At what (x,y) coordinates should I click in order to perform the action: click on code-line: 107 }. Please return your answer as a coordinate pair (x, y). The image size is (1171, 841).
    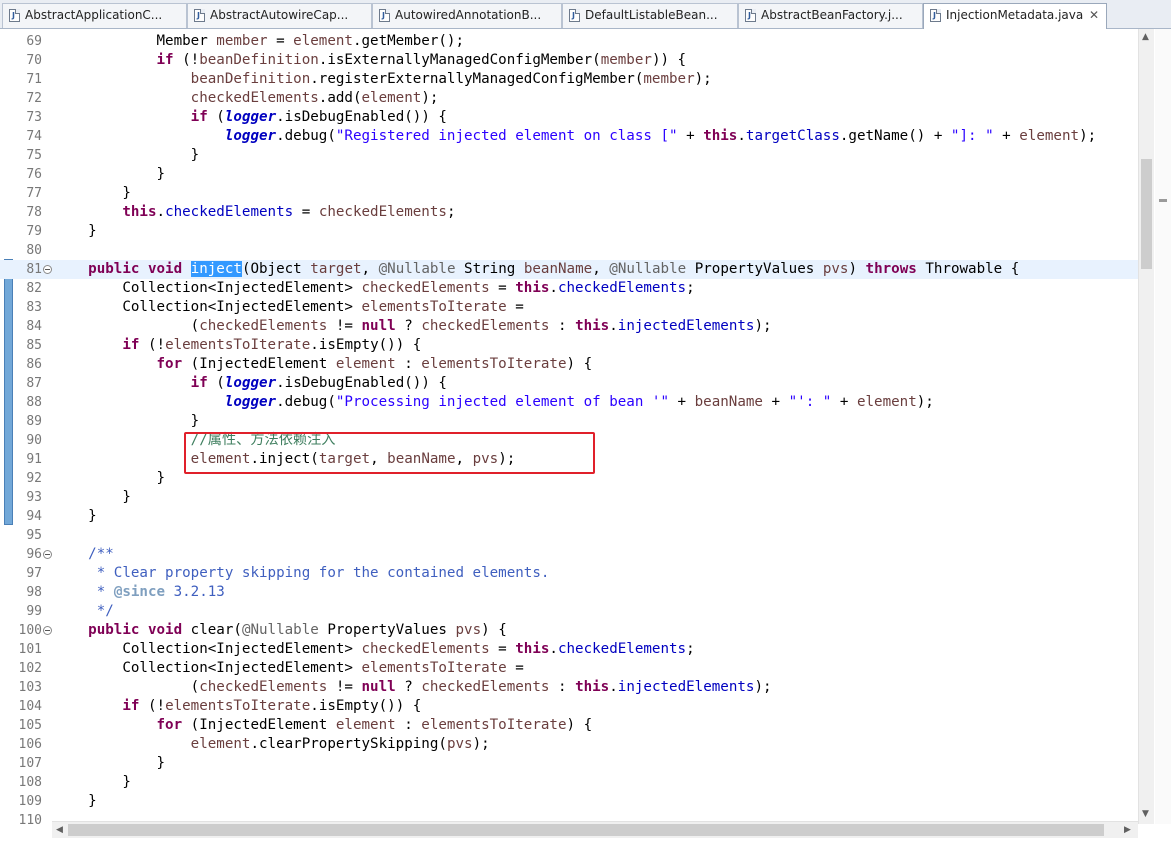
    Looking at the image, I should click on (569, 763).